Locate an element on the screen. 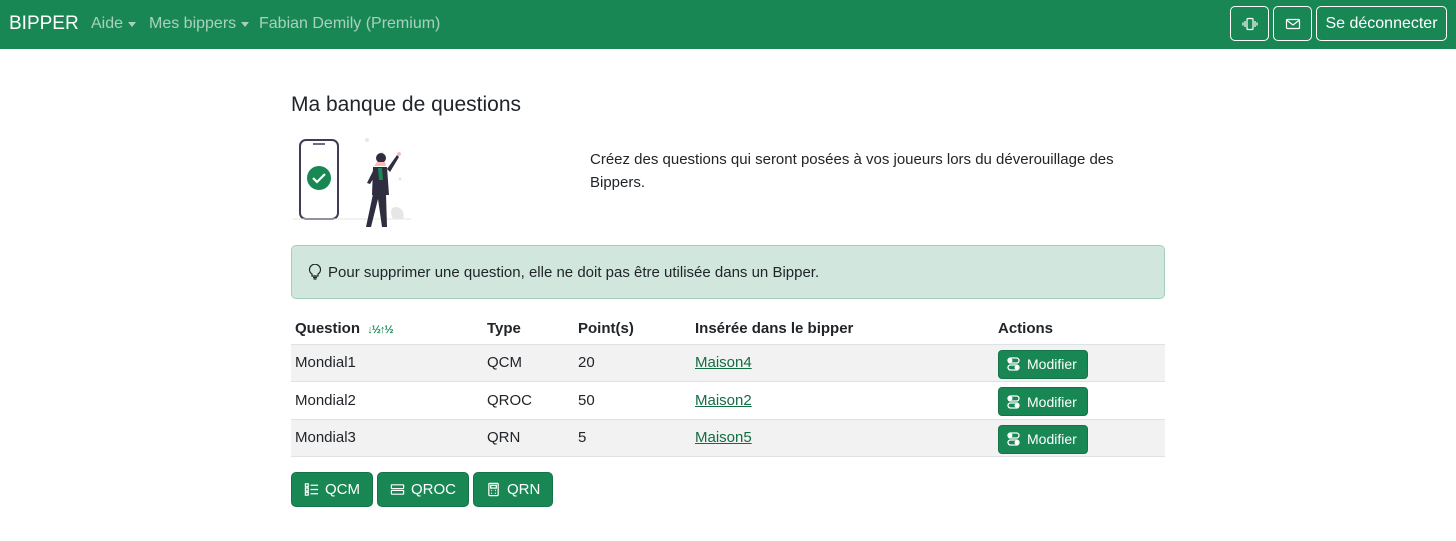 The height and width of the screenshot is (541, 1456). cell-type: QCM is located at coordinates (528, 363).